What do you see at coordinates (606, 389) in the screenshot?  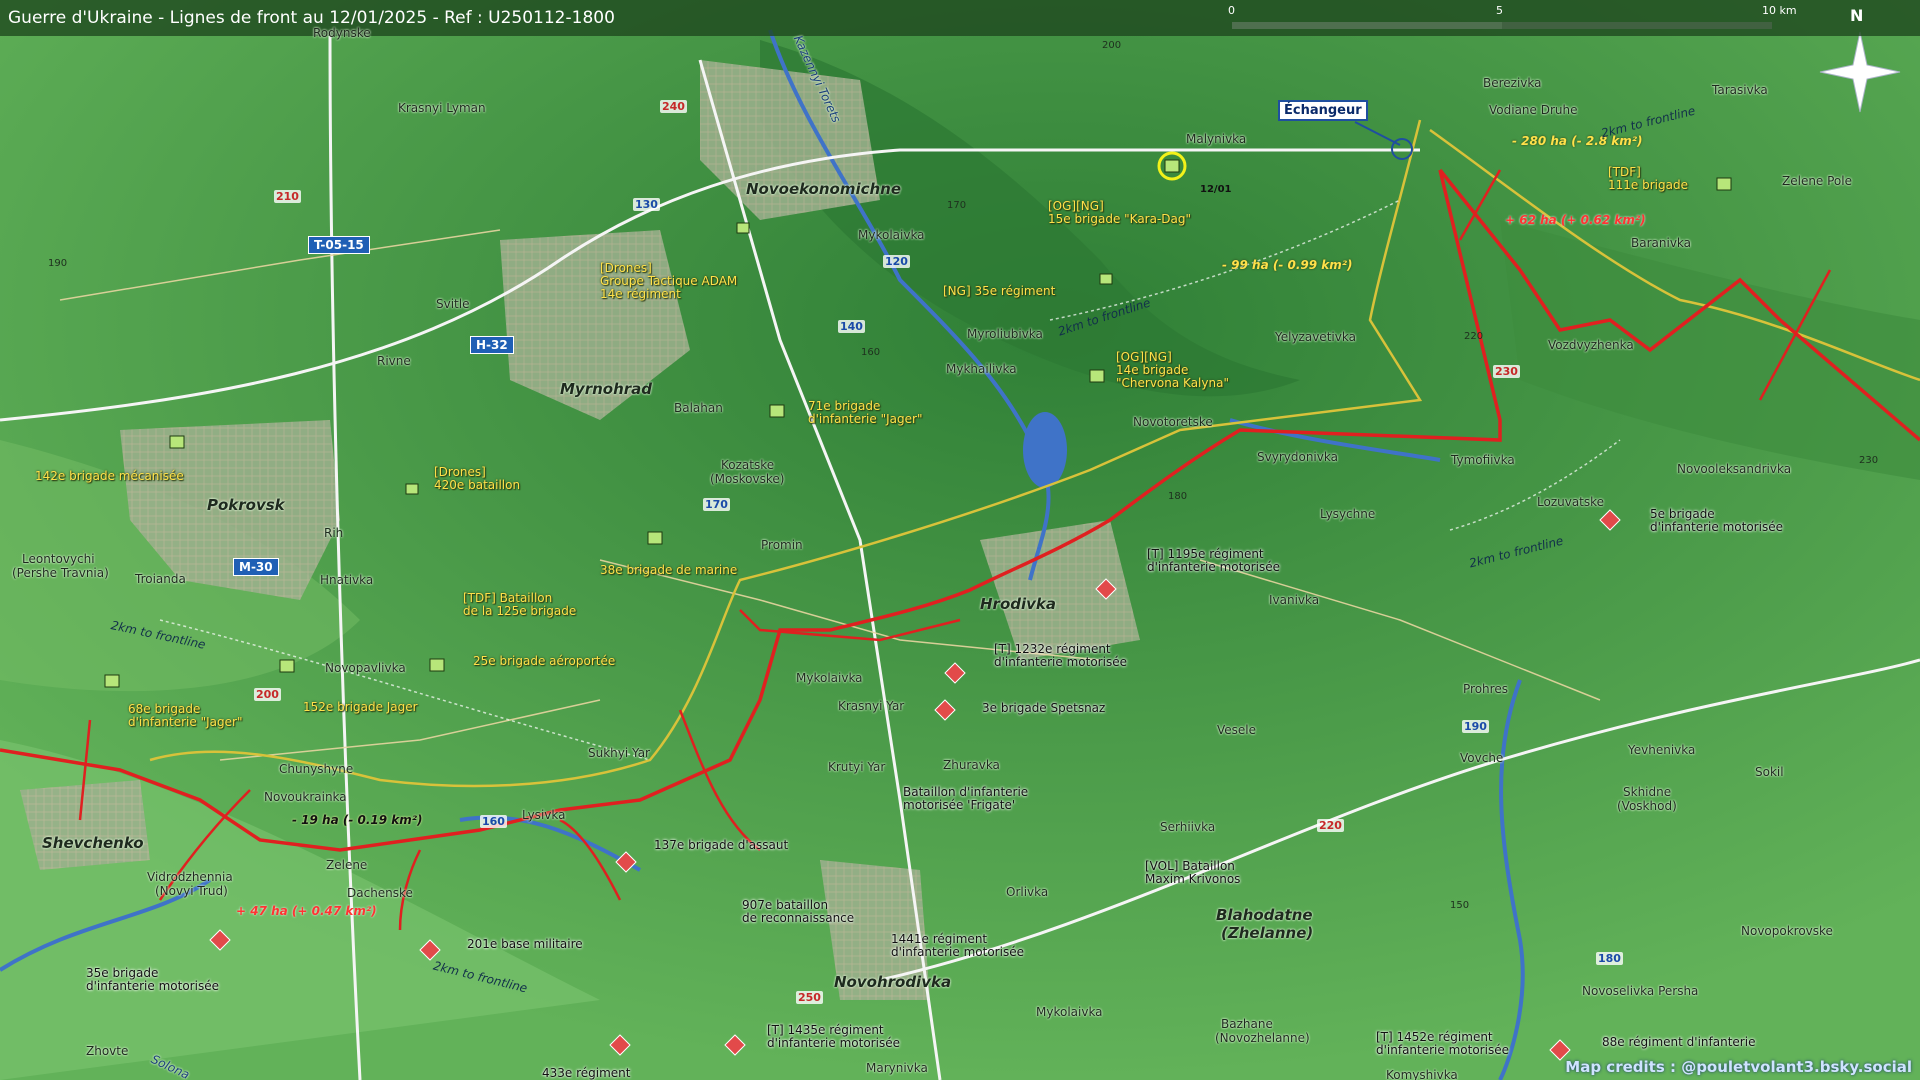 I see `place-myrnohrad: Myrnohrad` at bounding box center [606, 389].